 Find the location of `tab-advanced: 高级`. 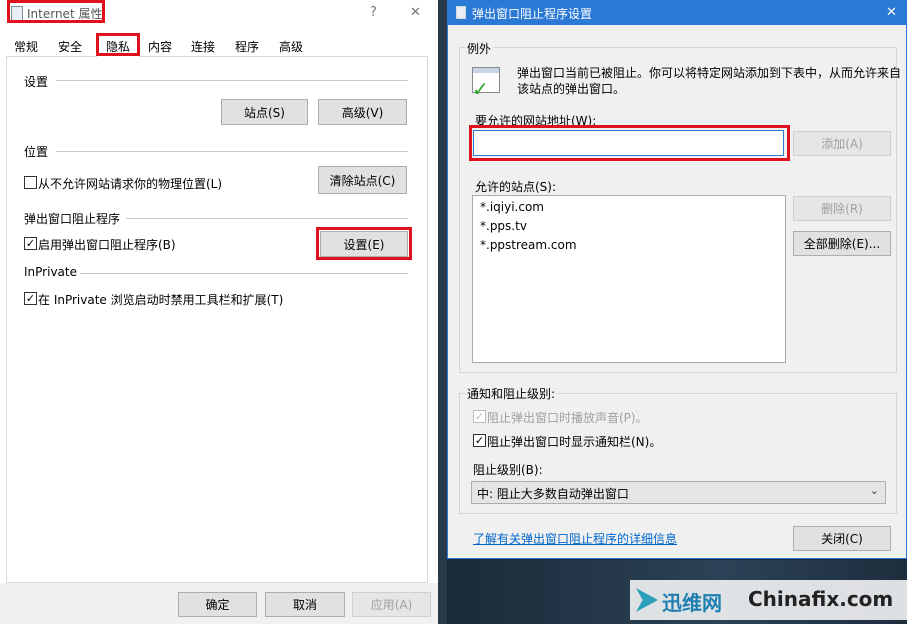

tab-advanced: 高级 is located at coordinates (291, 46).